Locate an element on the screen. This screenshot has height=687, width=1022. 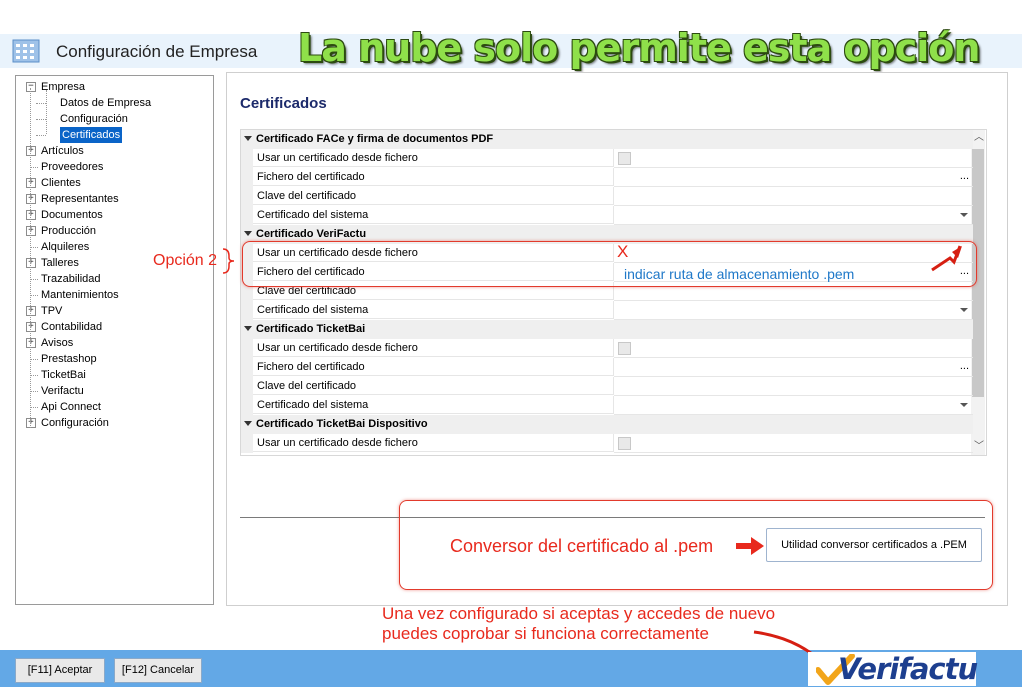
arrow-to-ellipsis-icon is located at coordinates (946, 258).